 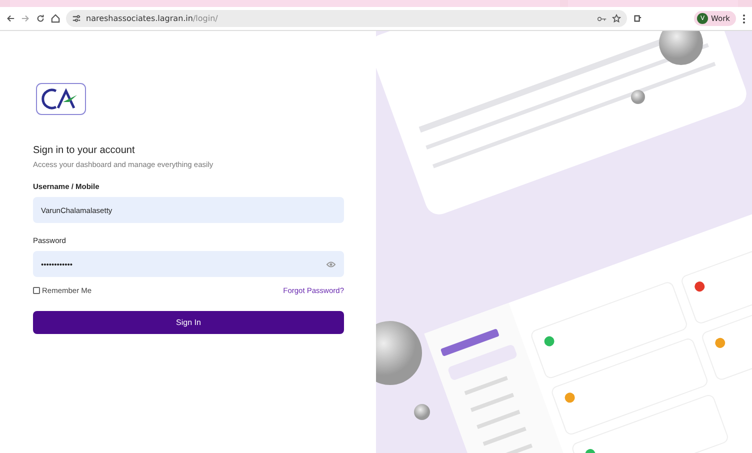 What do you see at coordinates (602, 18) in the screenshot?
I see `key-icon` at bounding box center [602, 18].